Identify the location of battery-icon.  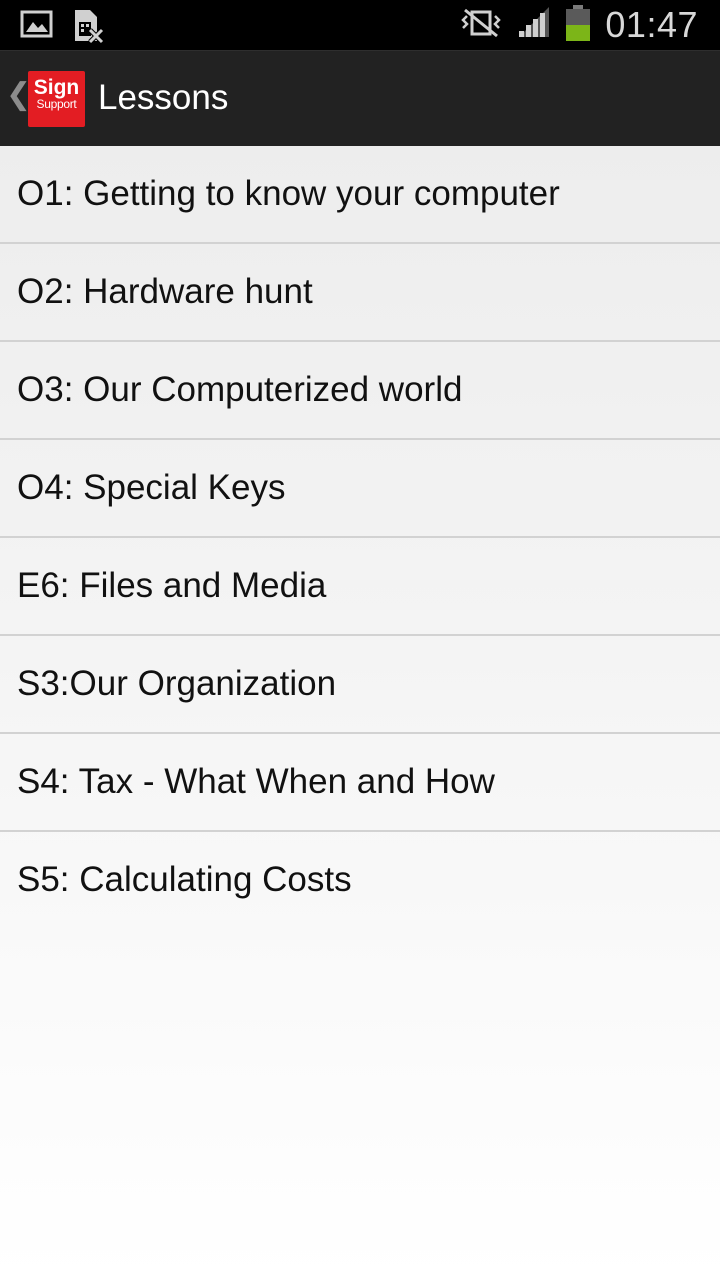
(578, 25).